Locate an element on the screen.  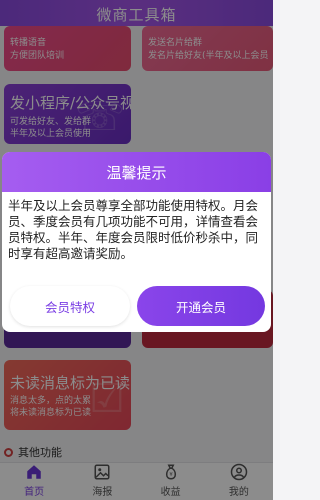
member-privileges-button: 会员特权 is located at coordinates (70, 306).